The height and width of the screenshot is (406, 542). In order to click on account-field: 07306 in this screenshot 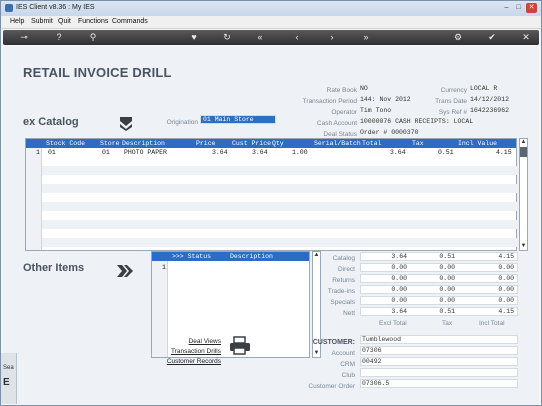, I will do `click(439, 350)`.